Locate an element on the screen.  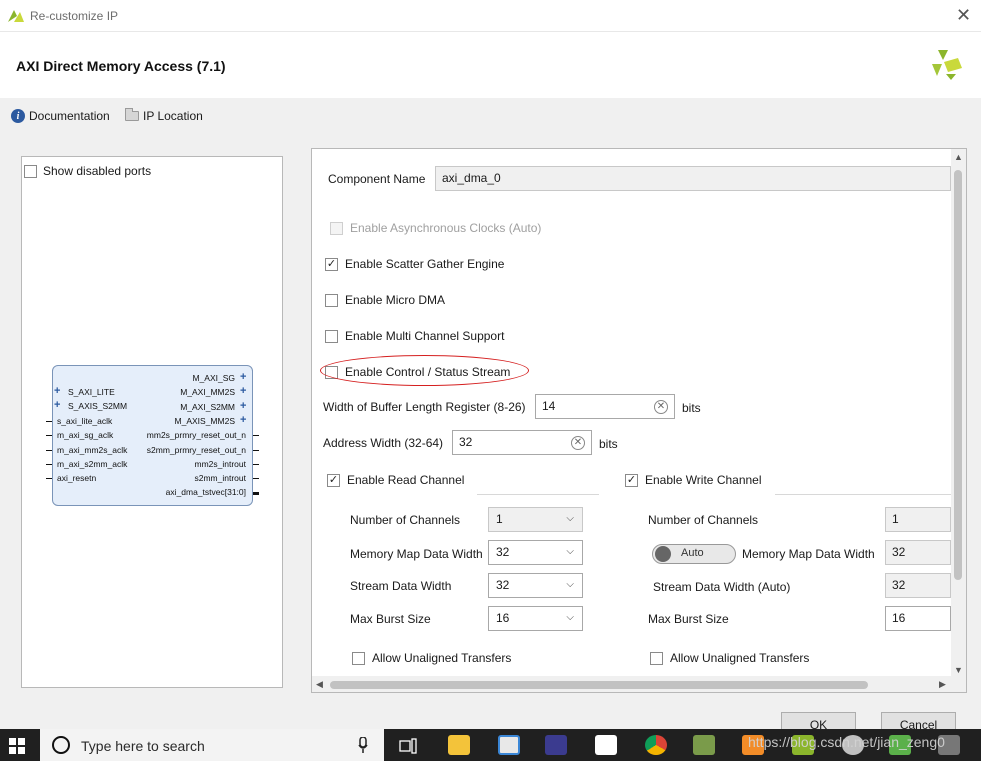
address-width-input: 32 ✕ is located at coordinates (522, 442).